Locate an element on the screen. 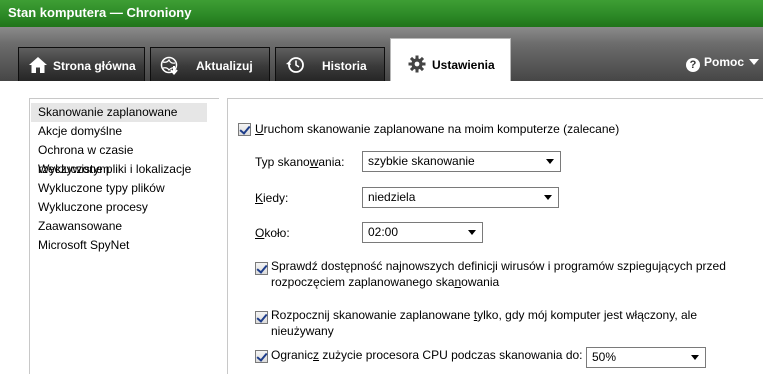  tab-history: Historia is located at coordinates (330, 64).